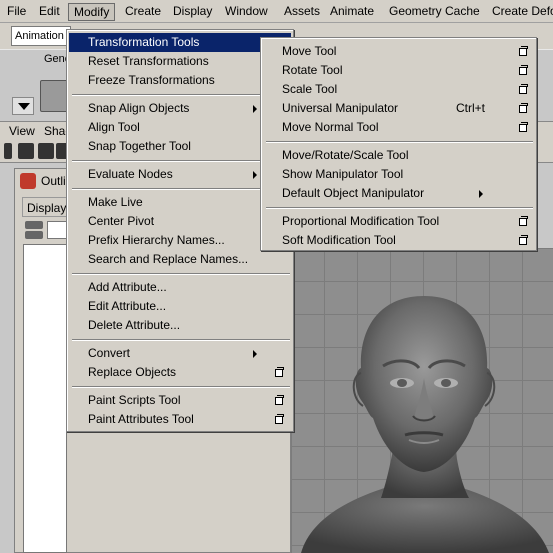  I want to click on menu-move-tool: Move Tool, so click(398, 51).